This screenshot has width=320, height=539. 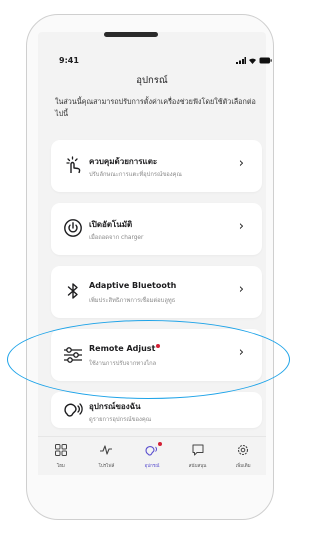 What do you see at coordinates (123, 161) in the screenshot?
I see `card-title: ควบคุมด้วยการแตะ` at bounding box center [123, 161].